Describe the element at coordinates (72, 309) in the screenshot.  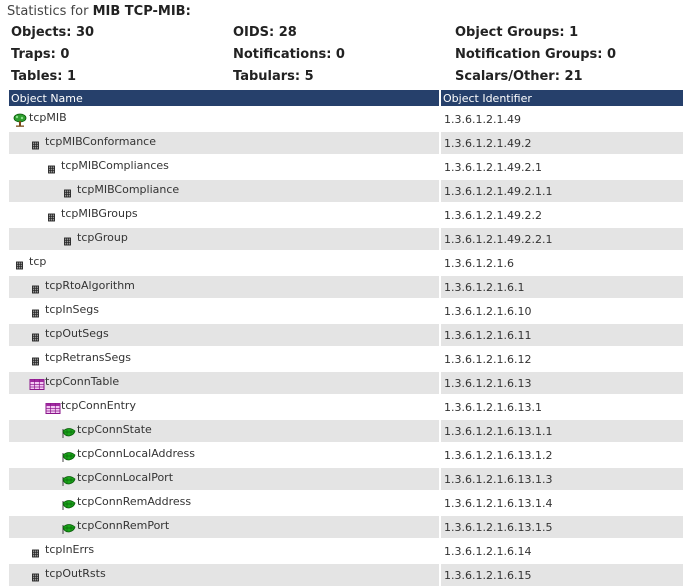
I see `object-name: tcpInSegs` at that location.